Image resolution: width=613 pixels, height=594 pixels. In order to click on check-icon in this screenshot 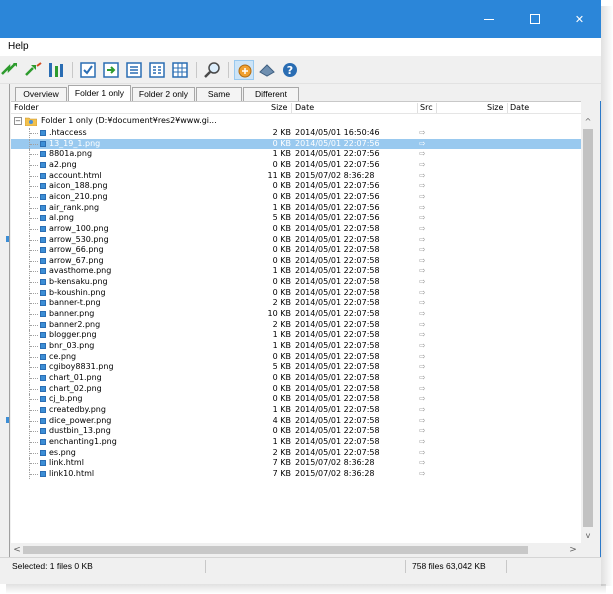, I will do `click(88, 70)`.